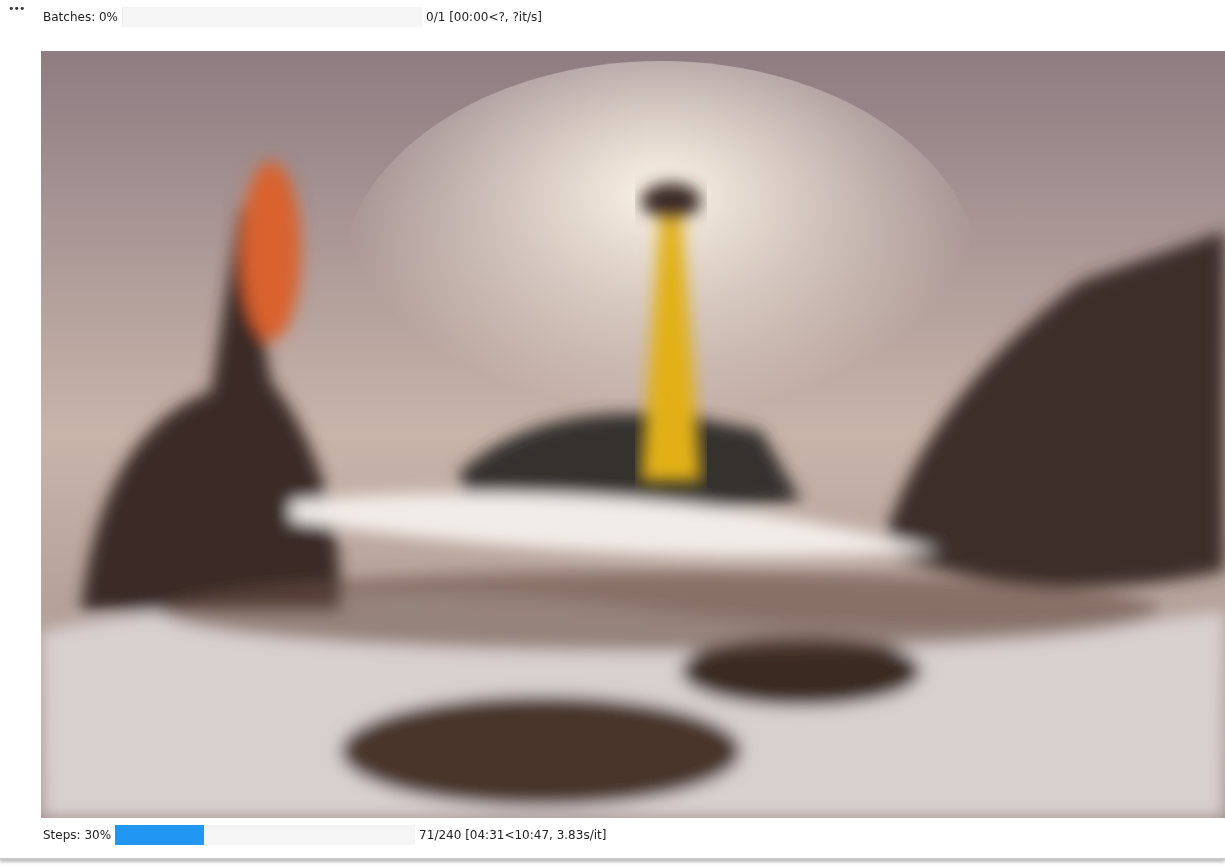 This screenshot has height=867, width=1225. I want to click on progress-label: Steps: 30%, so click(77, 835).